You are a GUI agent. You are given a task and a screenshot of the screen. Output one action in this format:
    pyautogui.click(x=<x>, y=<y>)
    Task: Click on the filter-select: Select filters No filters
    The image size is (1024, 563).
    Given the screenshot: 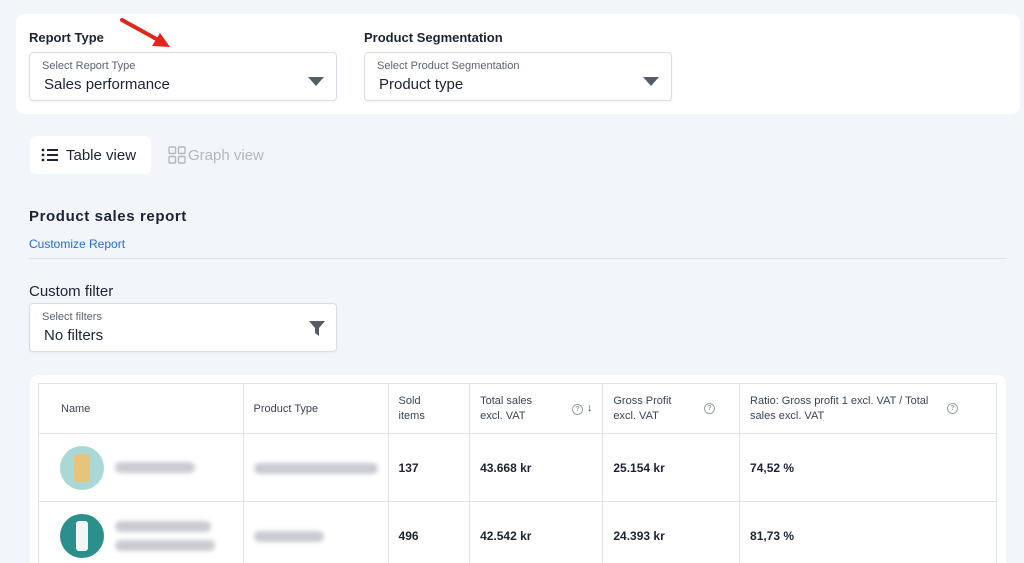 What is the action you would take?
    pyautogui.click(x=183, y=327)
    